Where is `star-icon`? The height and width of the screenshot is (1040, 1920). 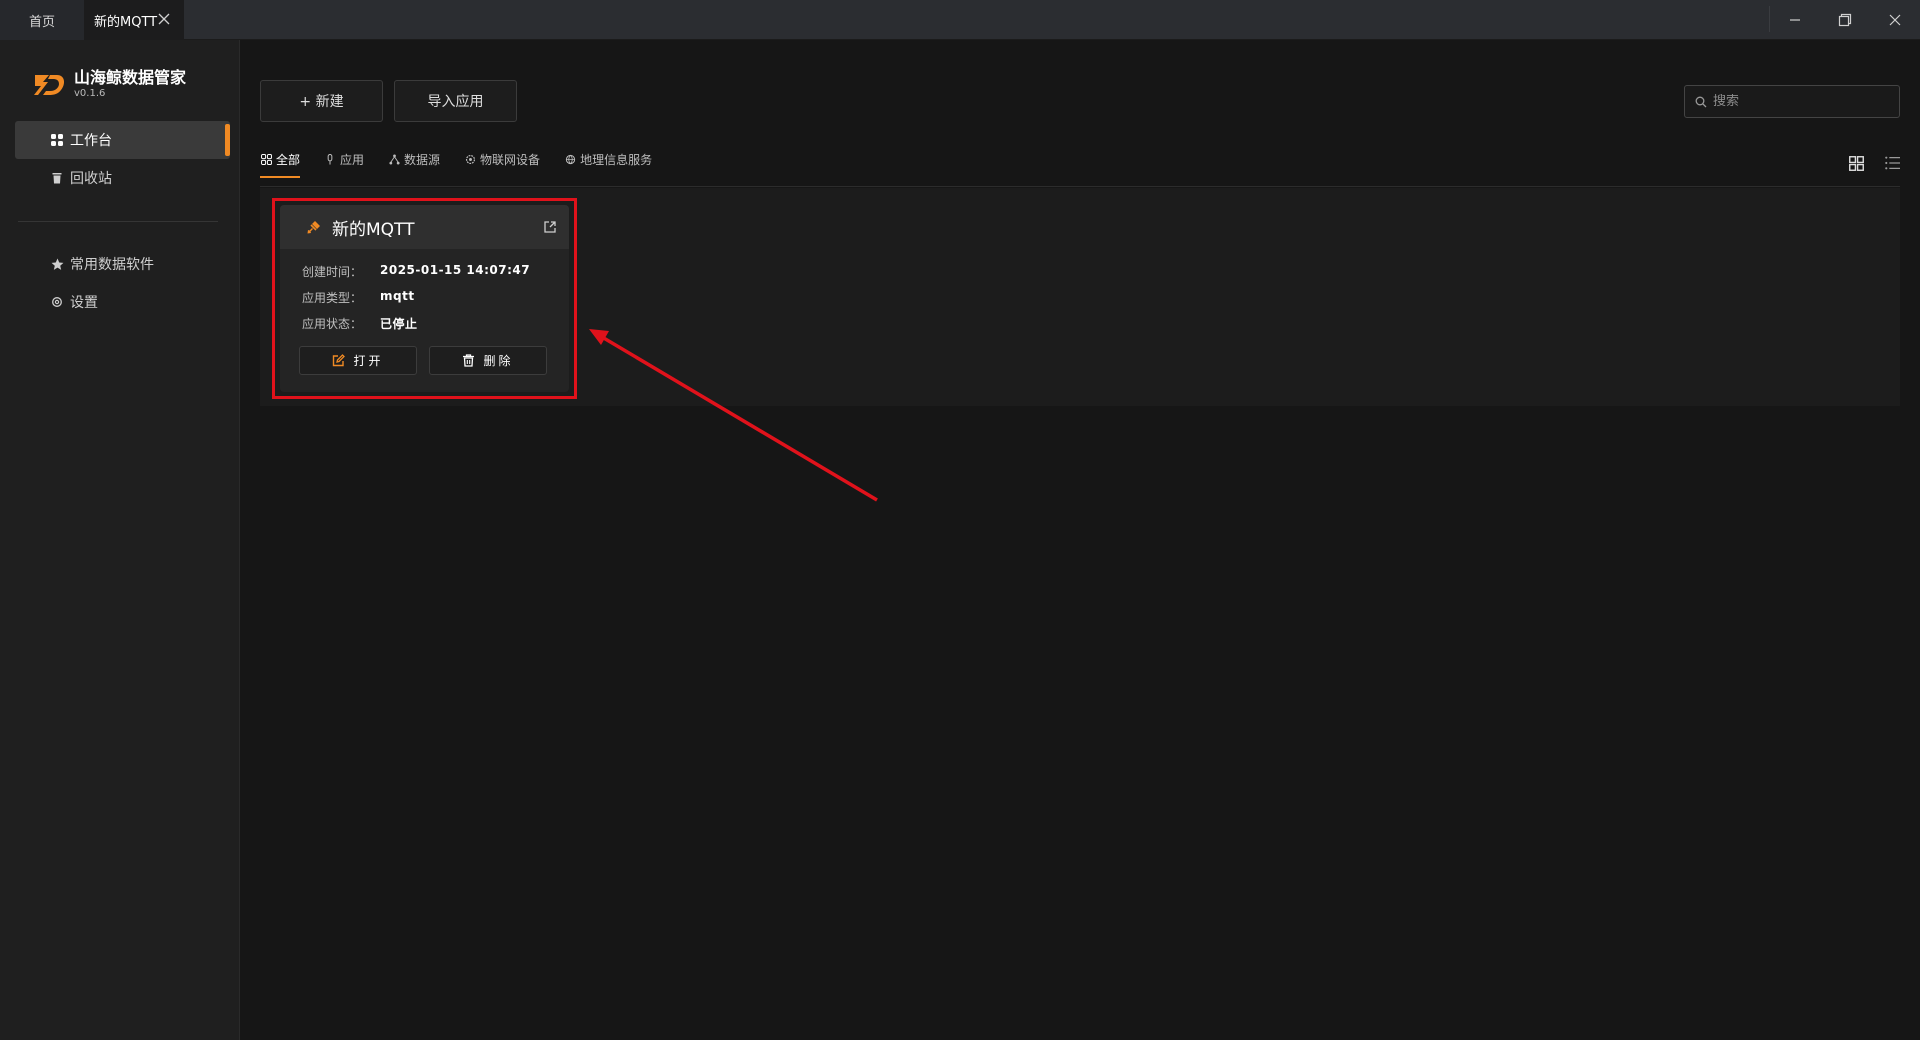 star-icon is located at coordinates (57, 264).